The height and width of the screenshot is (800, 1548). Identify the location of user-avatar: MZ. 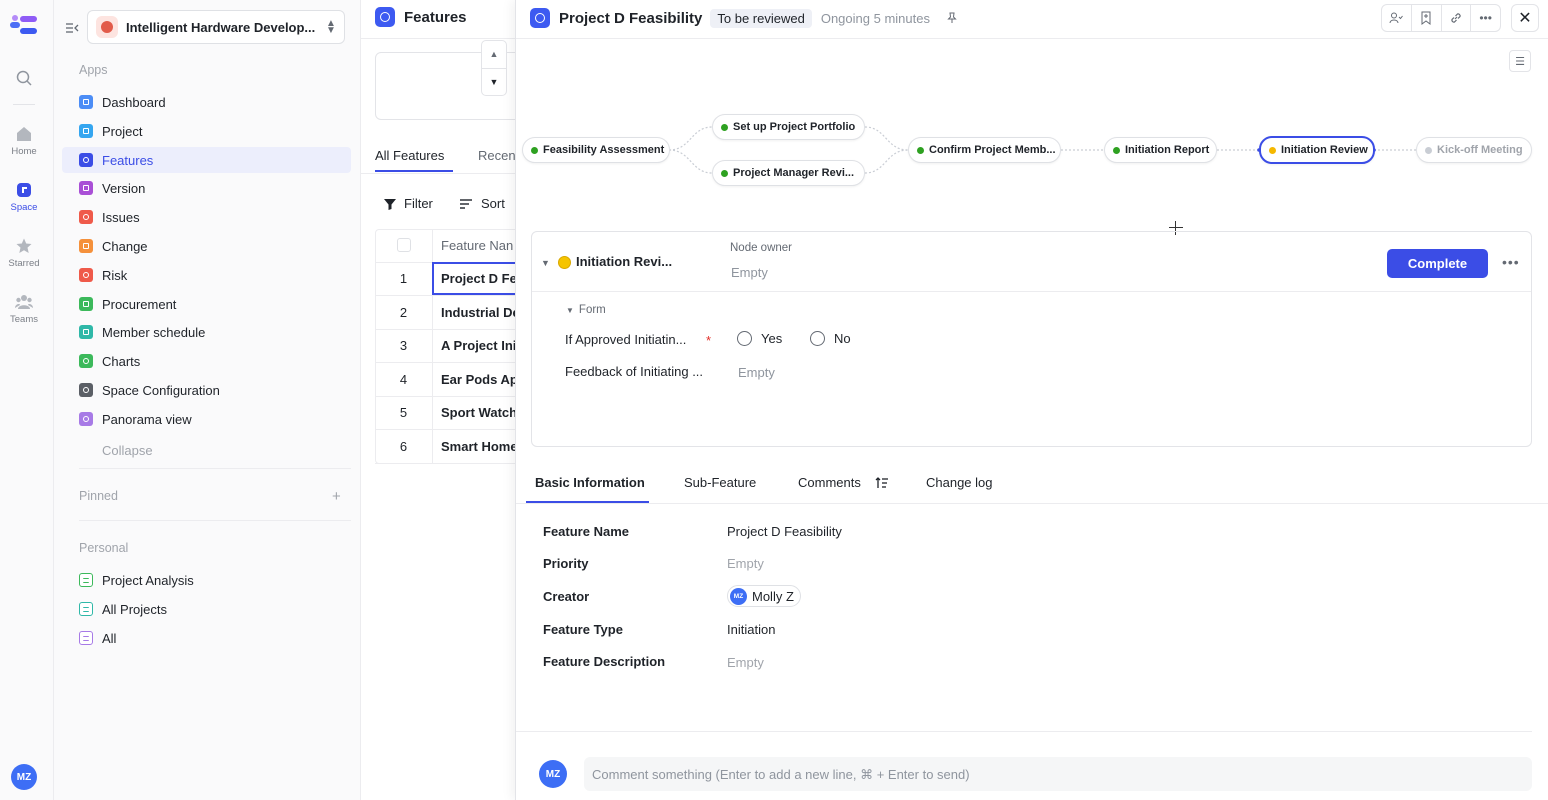
(24, 777).